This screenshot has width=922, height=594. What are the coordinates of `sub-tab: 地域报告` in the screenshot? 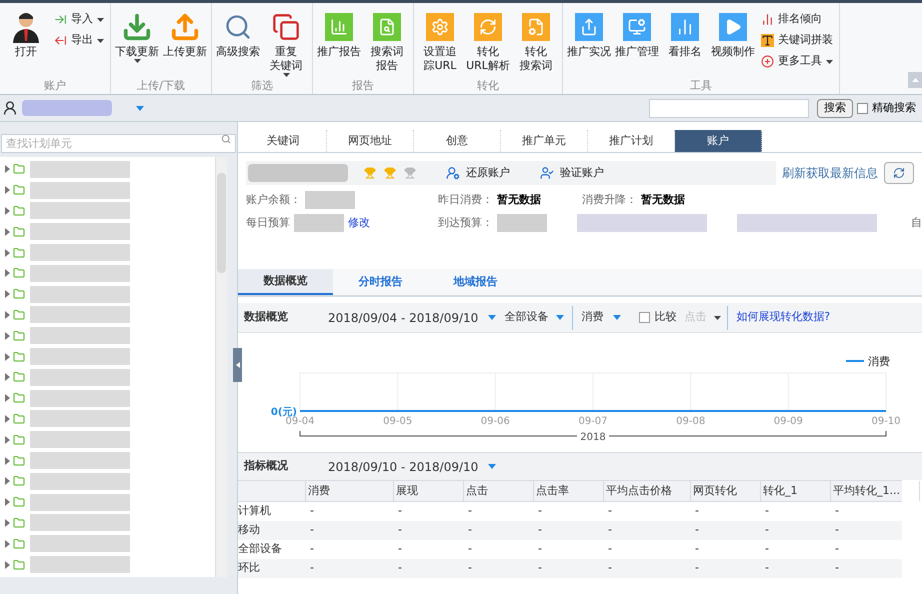 It's located at (475, 282).